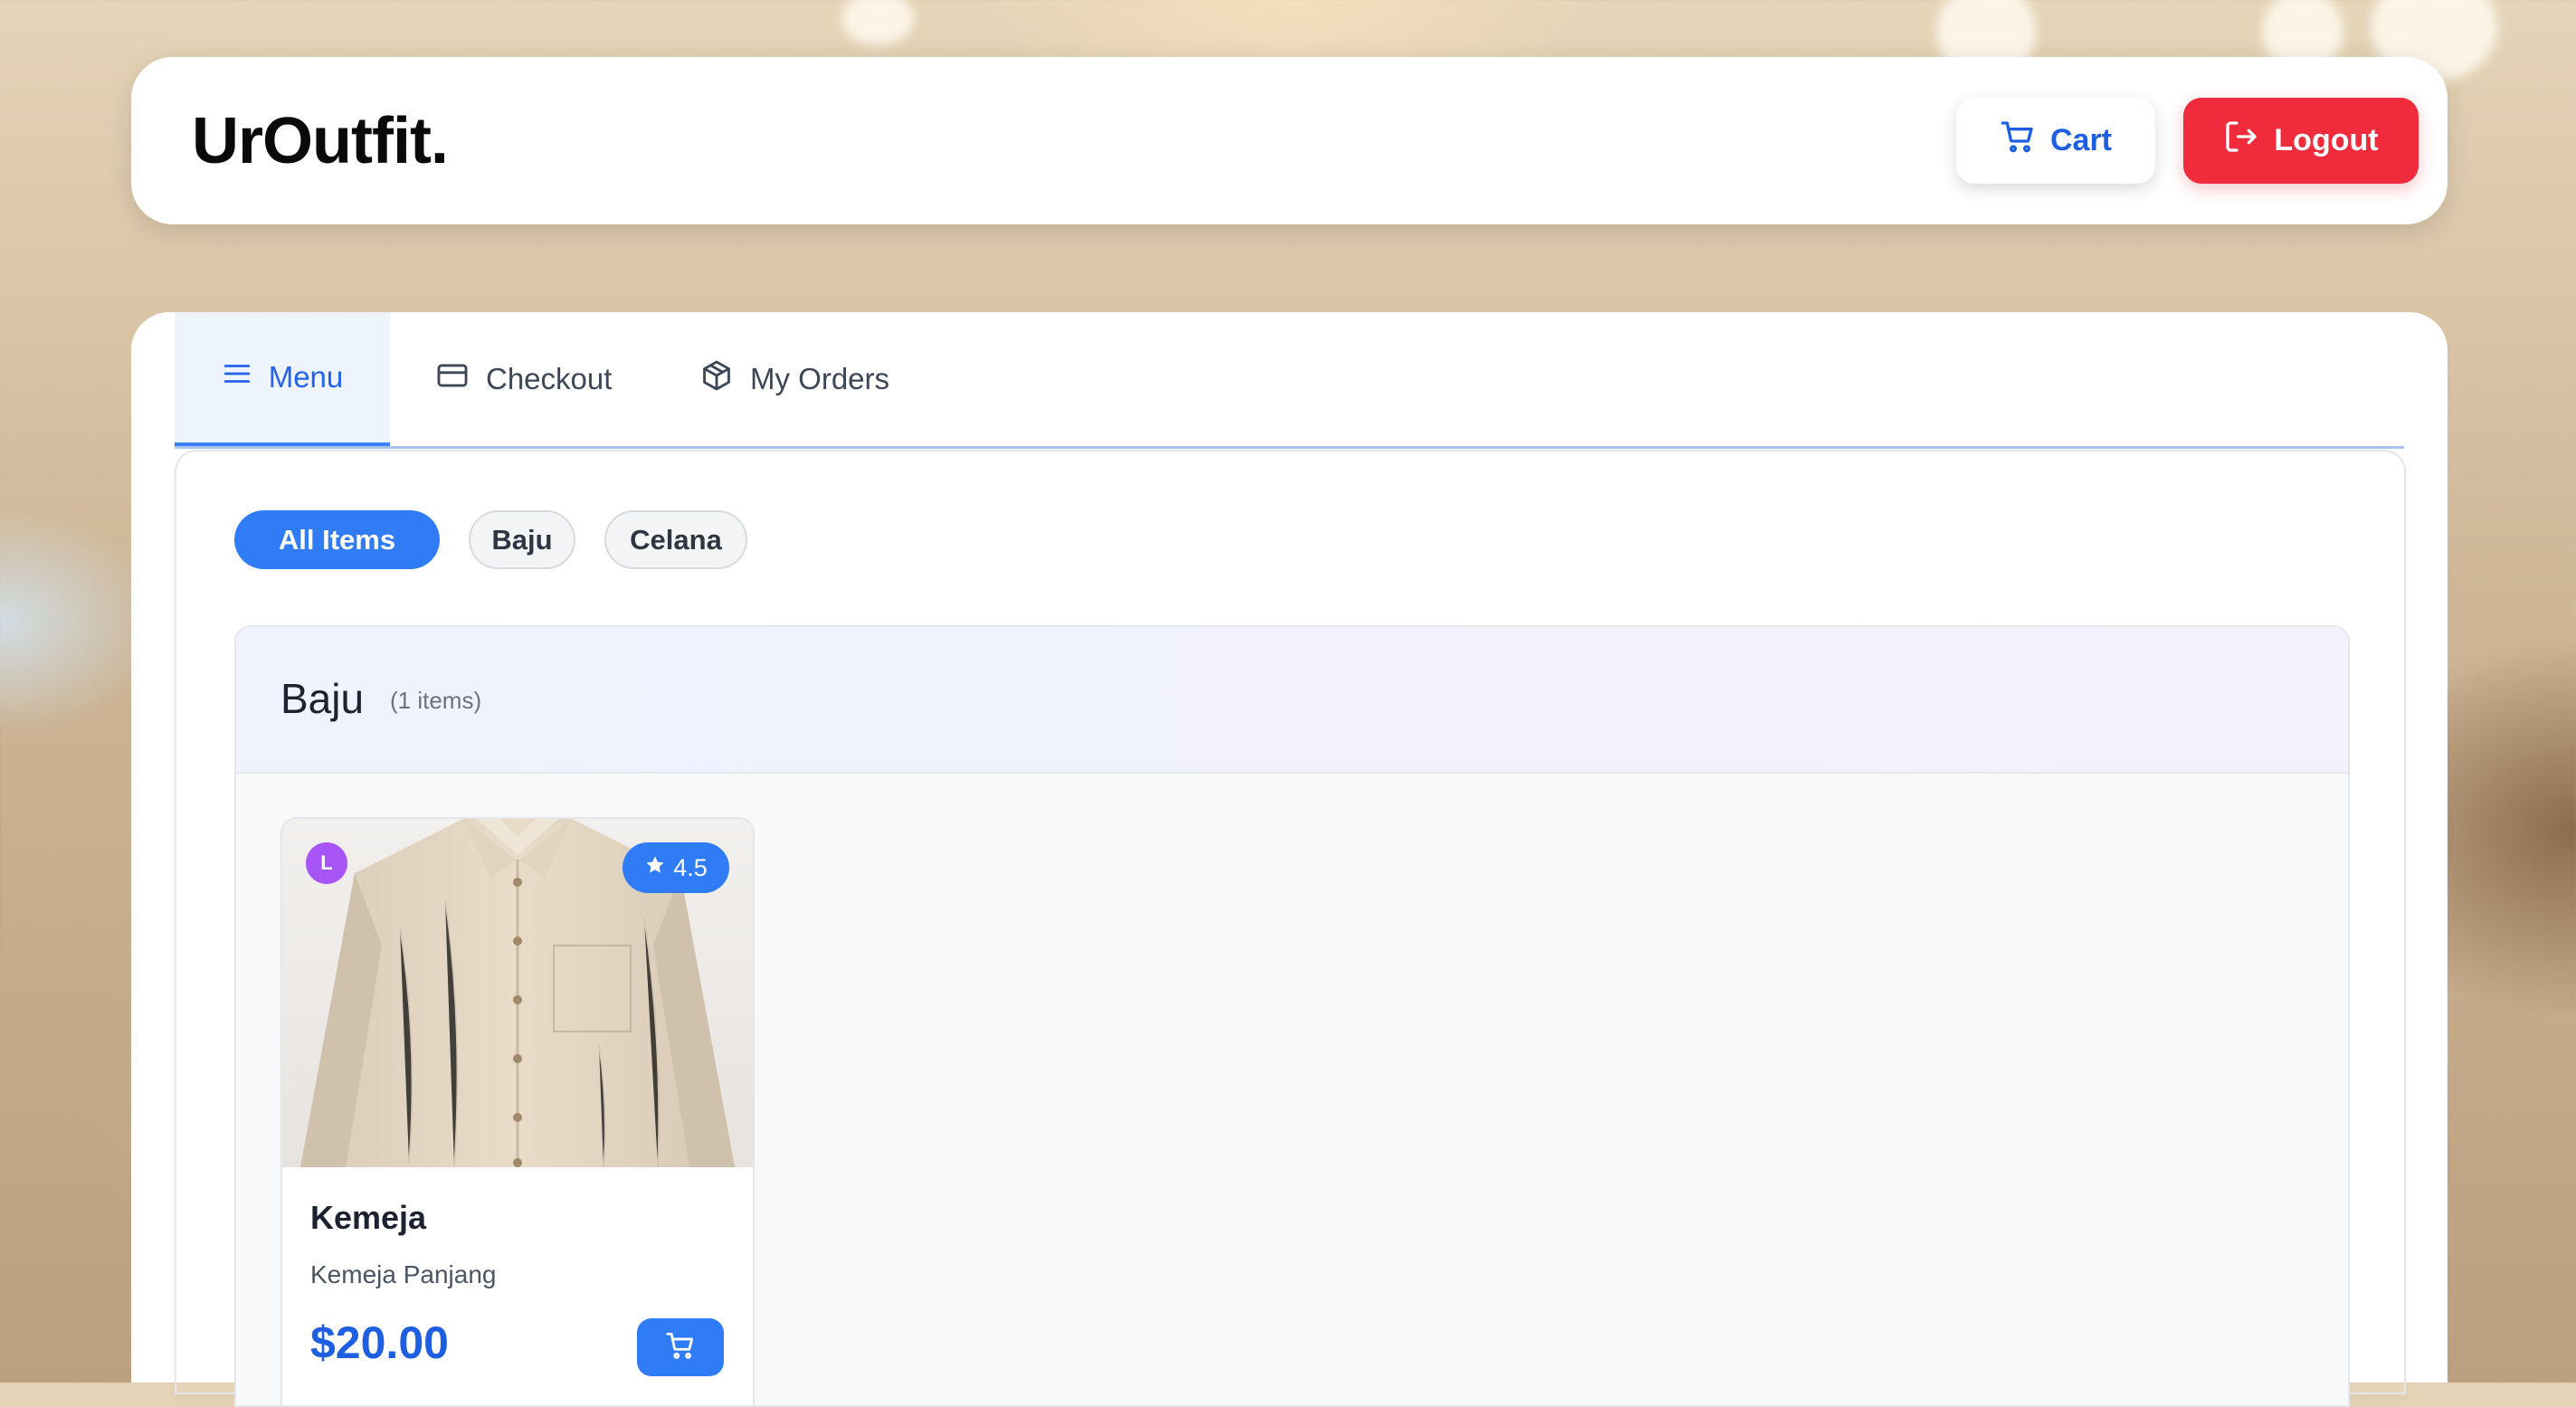 The width and height of the screenshot is (2576, 1407). What do you see at coordinates (1290, 140) in the screenshot?
I see `top-header: UrOutfit. Cart Logout` at bounding box center [1290, 140].